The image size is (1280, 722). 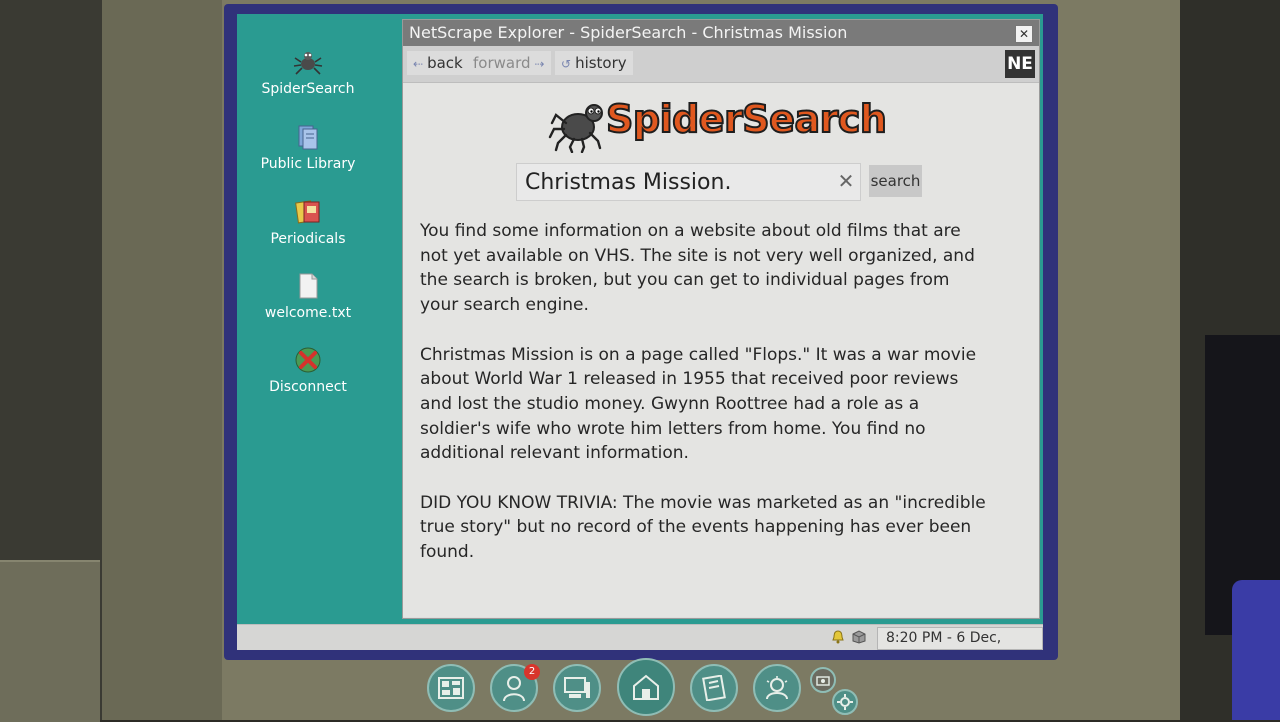 I want to click on camera-icon, so click(x=823, y=681).